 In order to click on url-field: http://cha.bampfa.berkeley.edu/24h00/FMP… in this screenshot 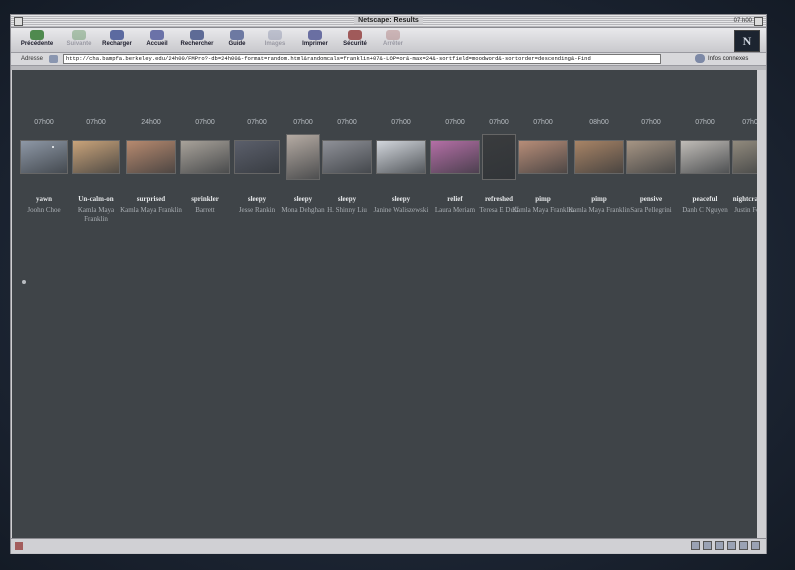, I will do `click(362, 59)`.